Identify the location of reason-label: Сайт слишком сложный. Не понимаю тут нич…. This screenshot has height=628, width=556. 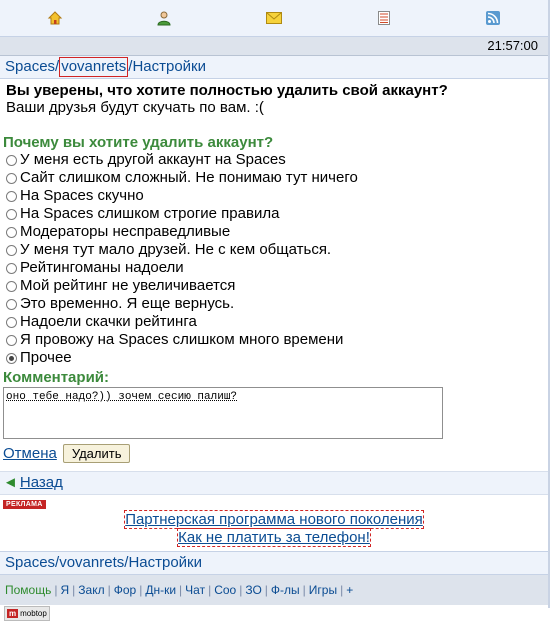
(189, 177).